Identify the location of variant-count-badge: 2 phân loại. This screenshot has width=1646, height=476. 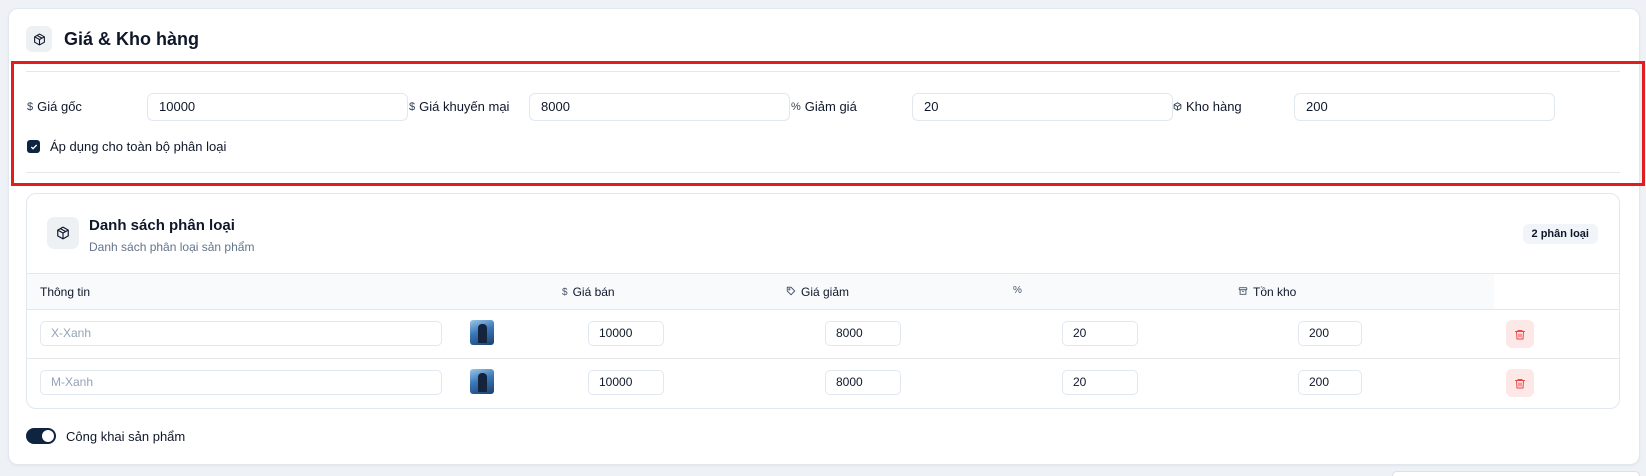
(1560, 234).